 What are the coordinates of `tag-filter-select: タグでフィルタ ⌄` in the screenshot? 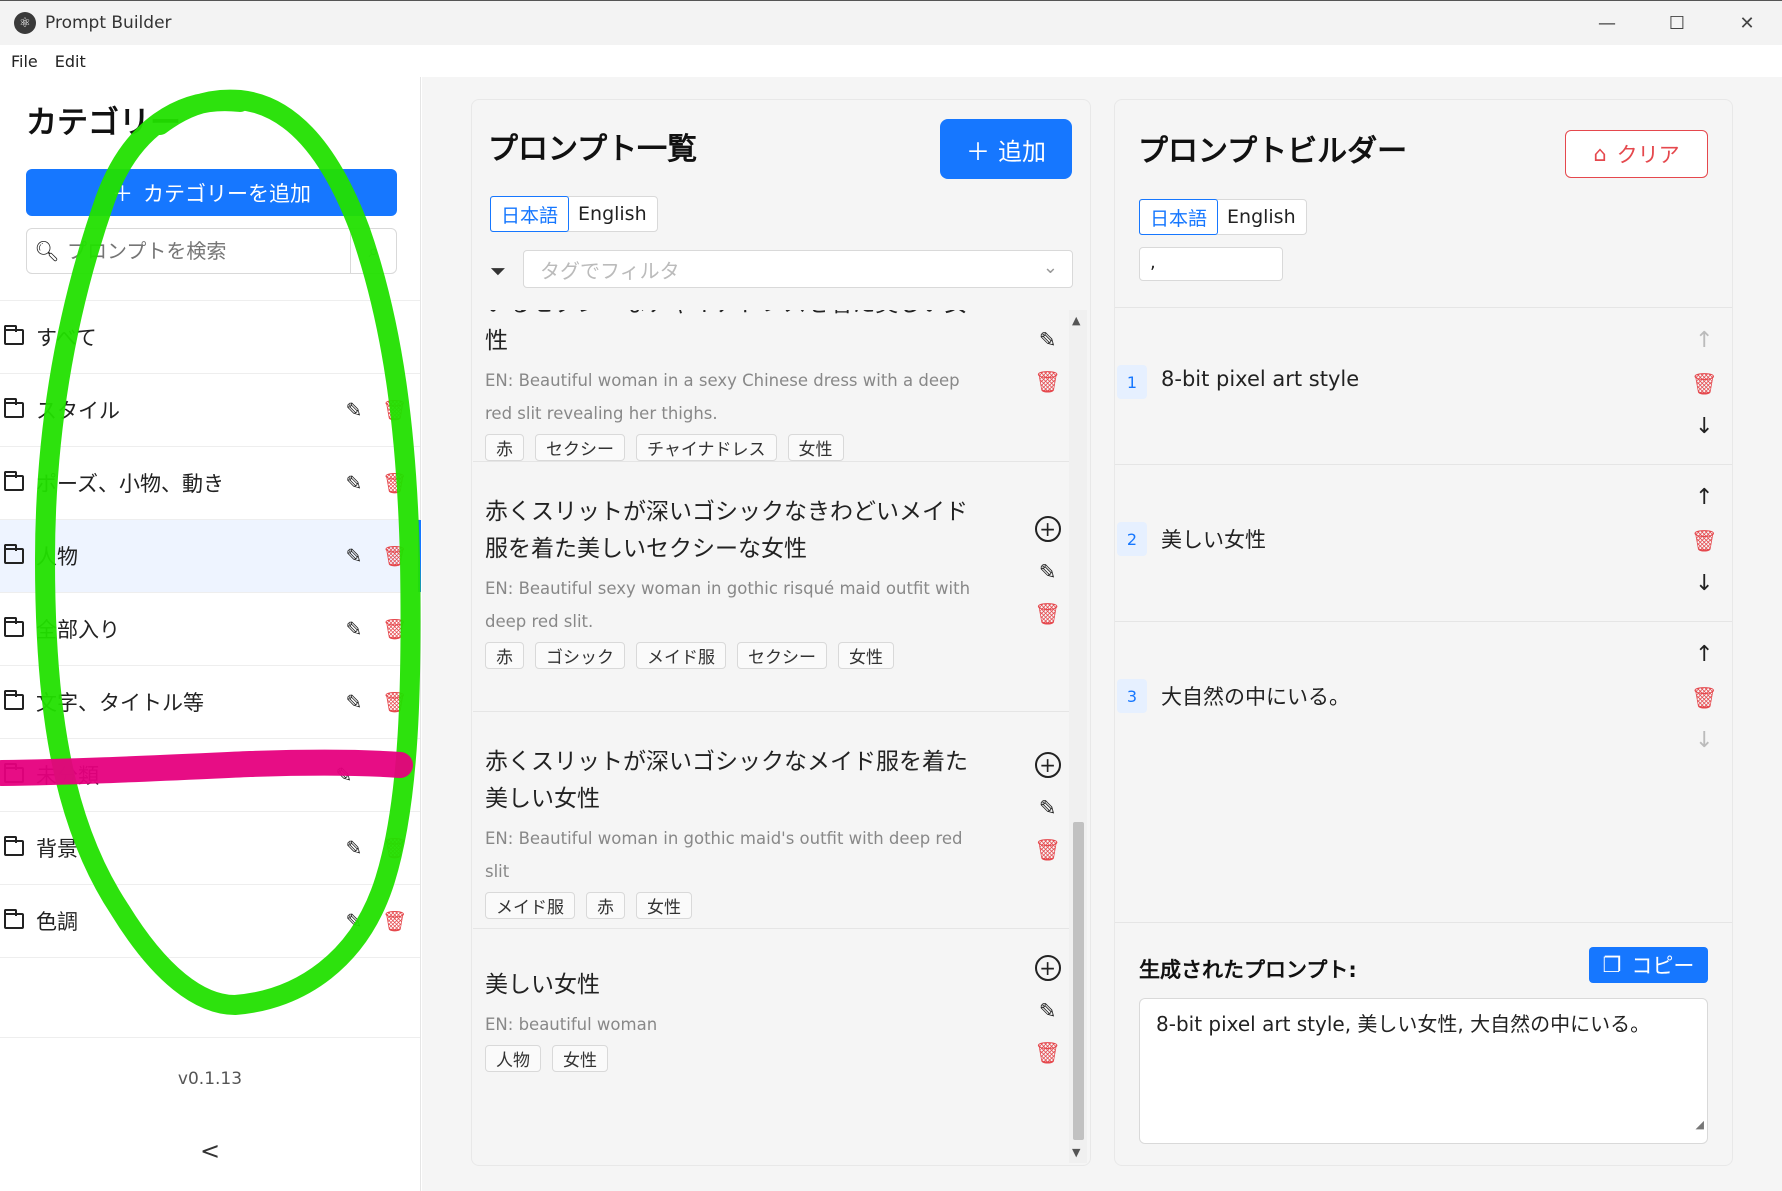 It's located at (798, 269).